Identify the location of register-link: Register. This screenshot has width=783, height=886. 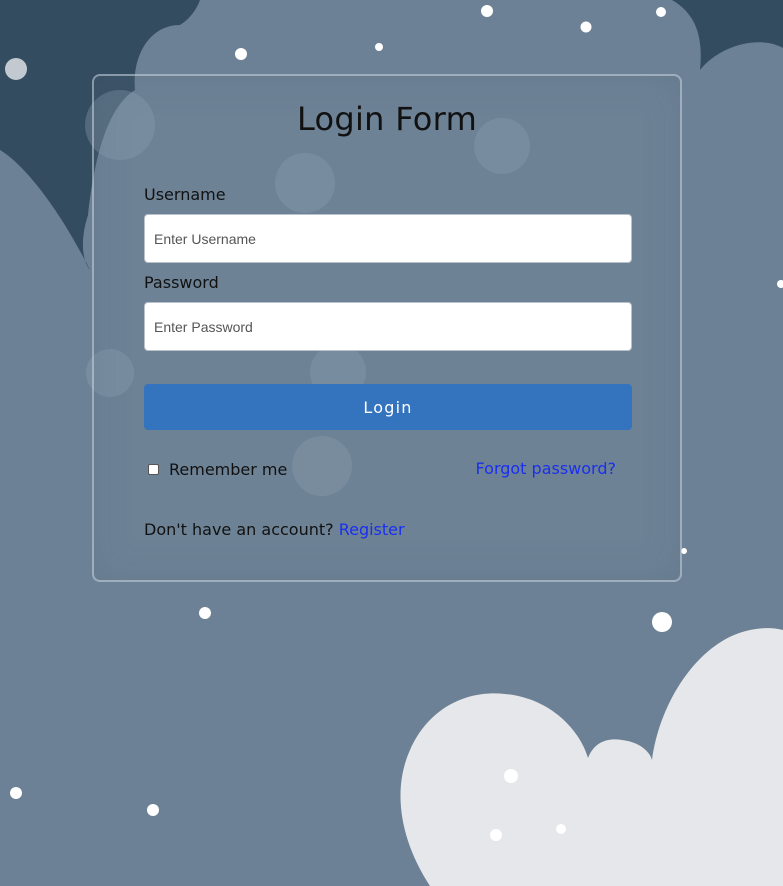
(372, 529).